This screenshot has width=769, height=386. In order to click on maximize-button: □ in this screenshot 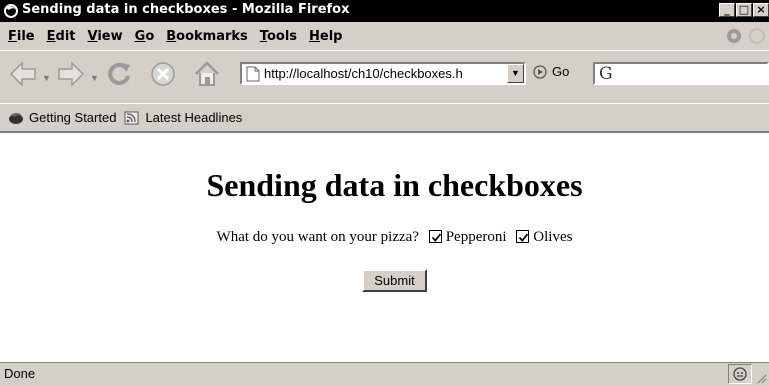, I will do `click(744, 10)`.